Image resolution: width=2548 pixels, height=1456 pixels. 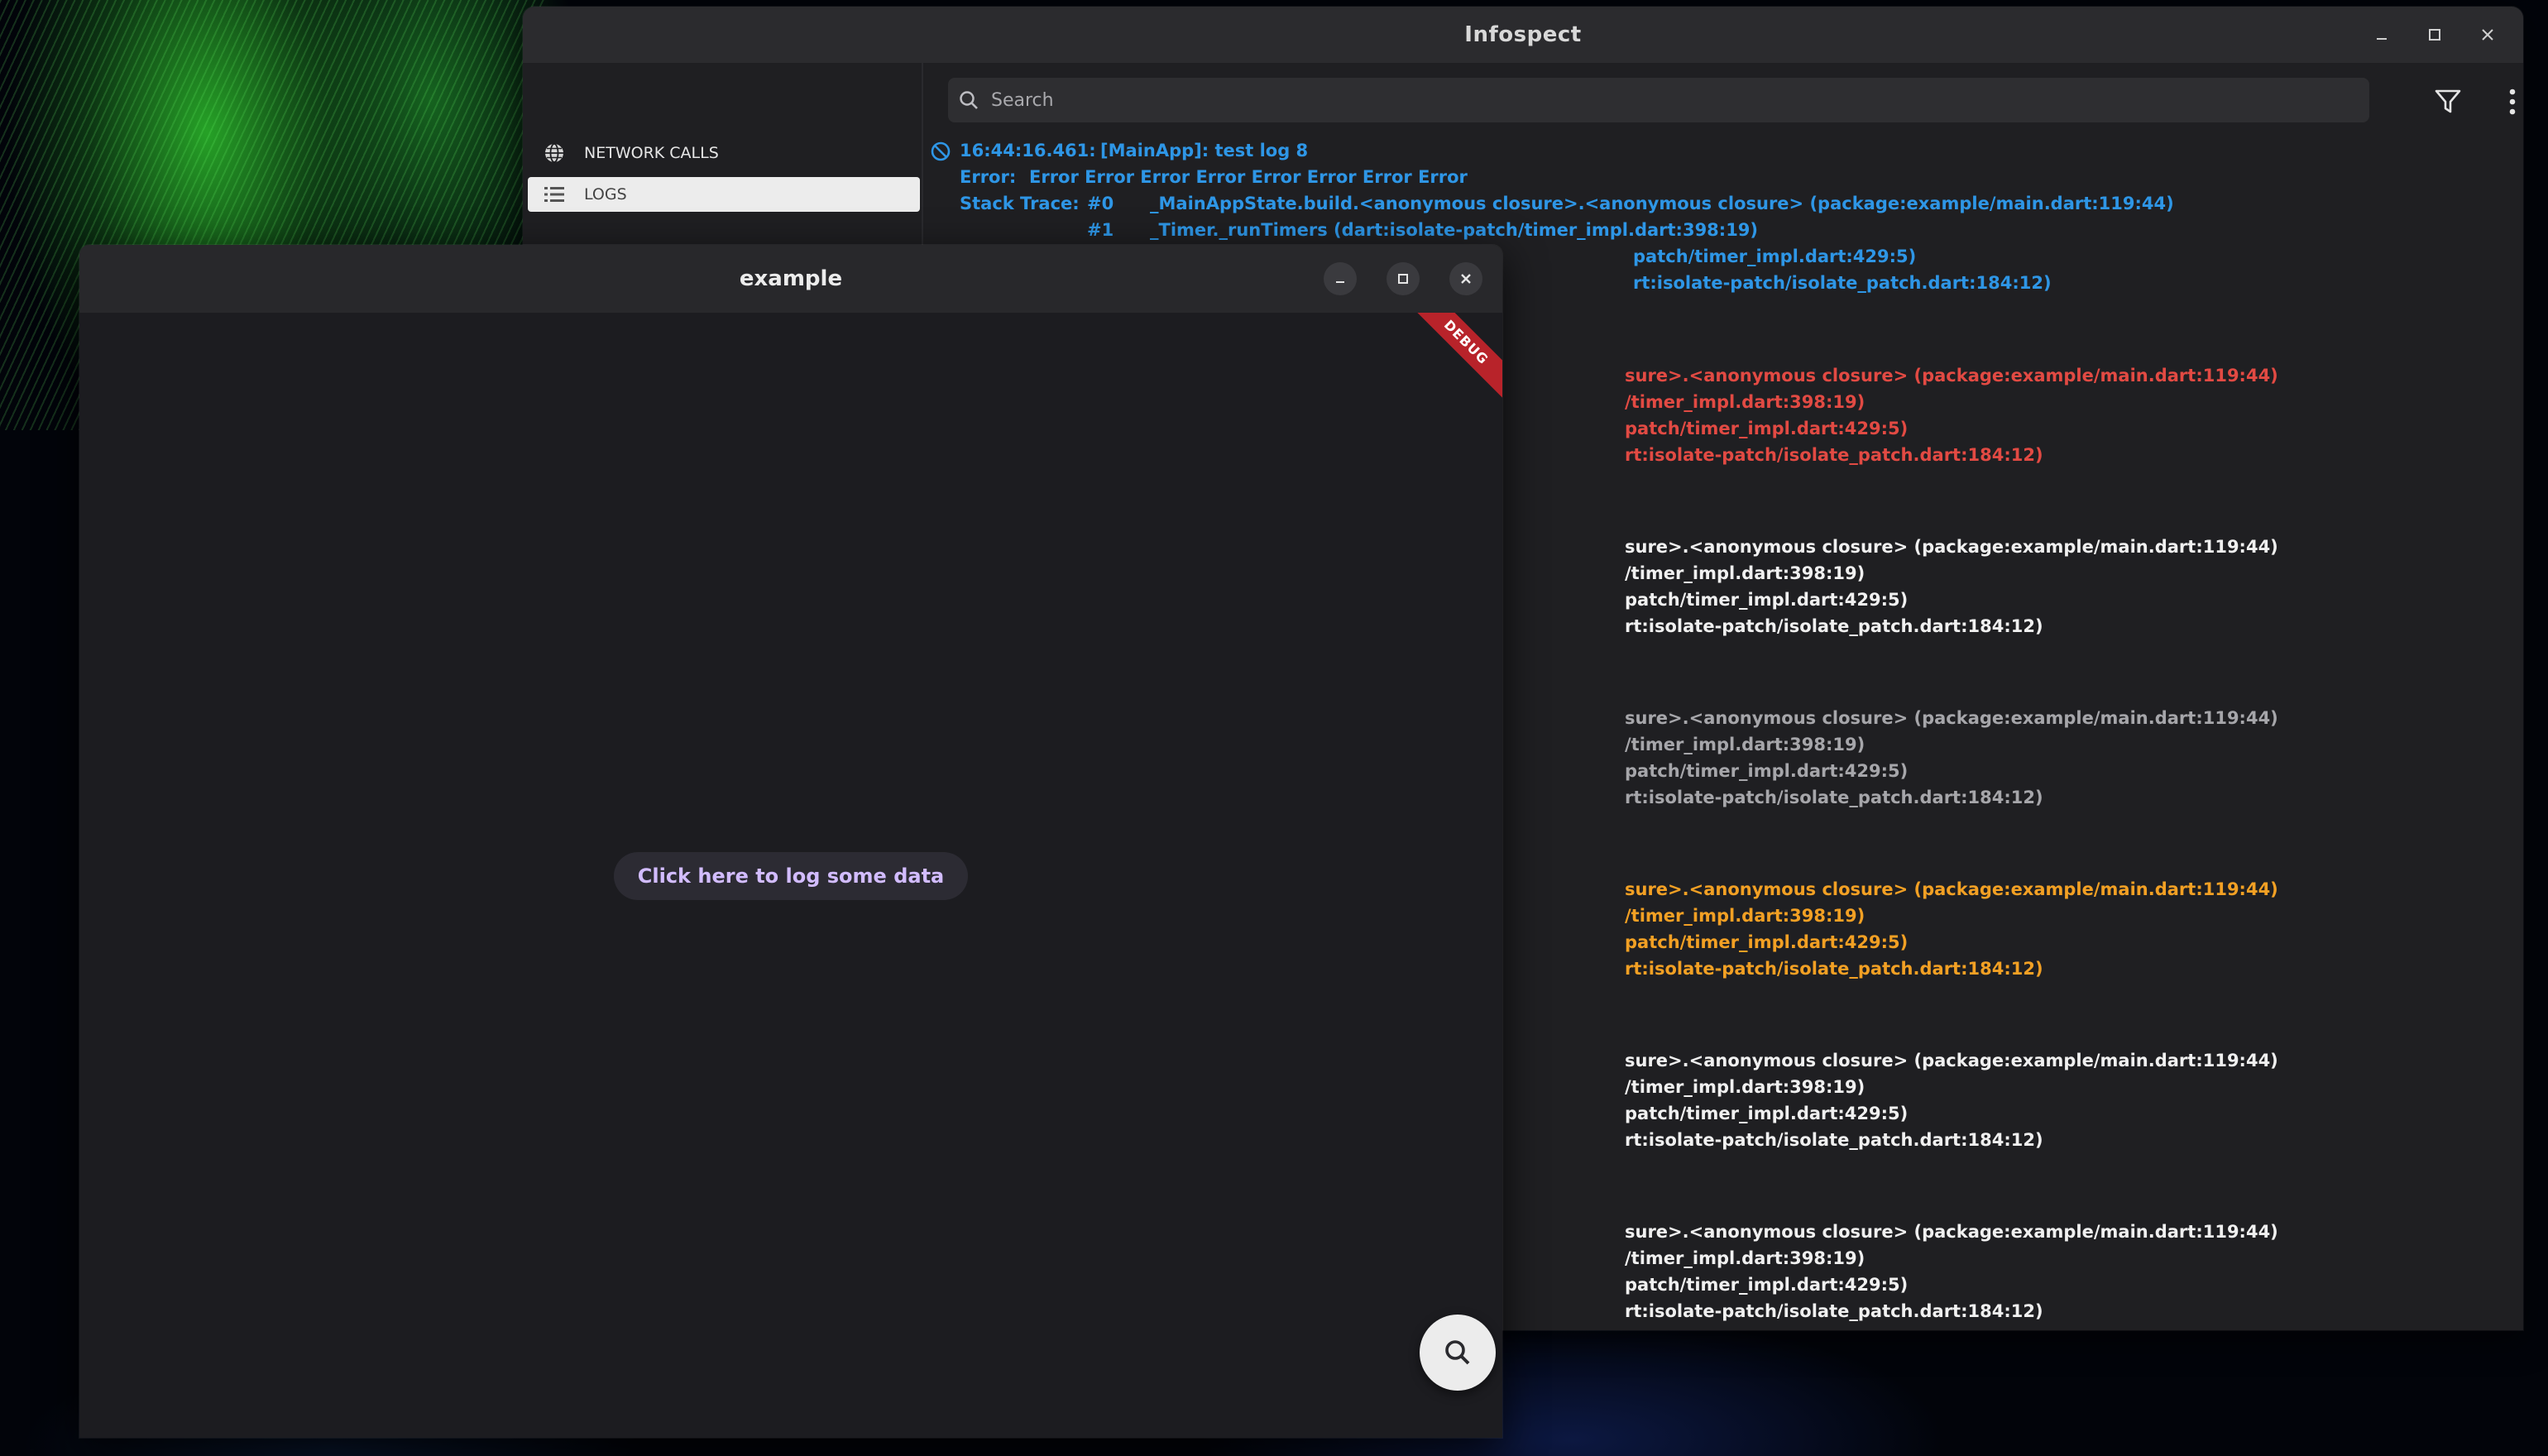 I want to click on debug-banner: DEBUG, so click(x=1452, y=362).